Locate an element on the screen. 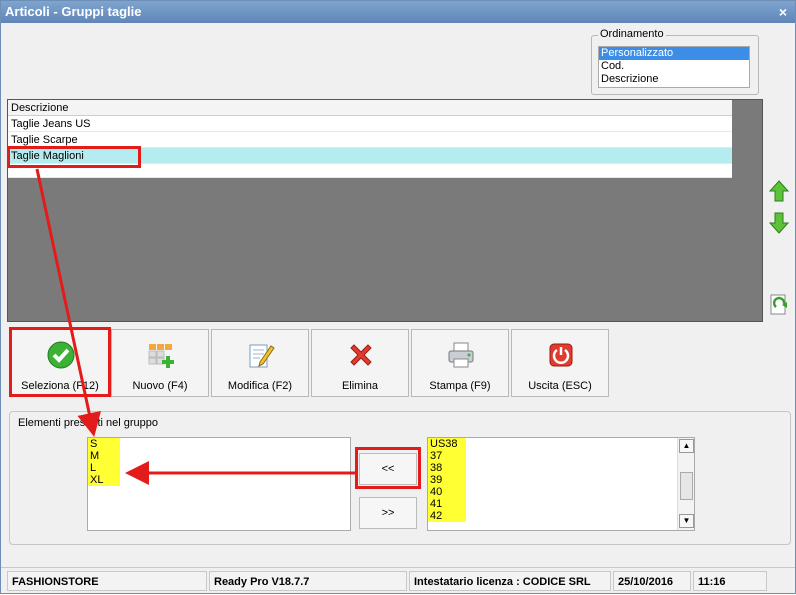 This screenshot has height=595, width=796. table-row-empty is located at coordinates (370, 171).